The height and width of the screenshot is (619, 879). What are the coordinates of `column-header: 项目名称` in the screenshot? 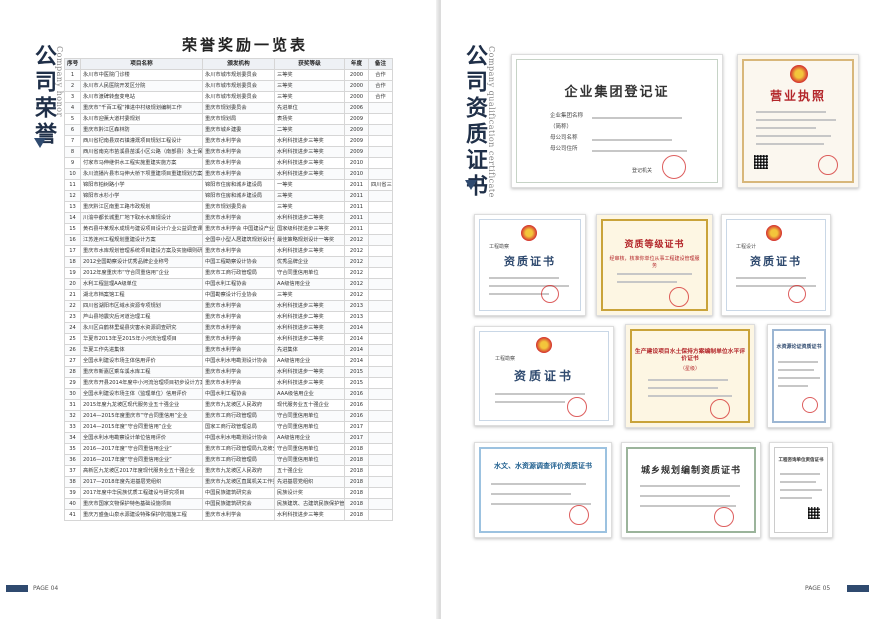 It's located at (141, 64).